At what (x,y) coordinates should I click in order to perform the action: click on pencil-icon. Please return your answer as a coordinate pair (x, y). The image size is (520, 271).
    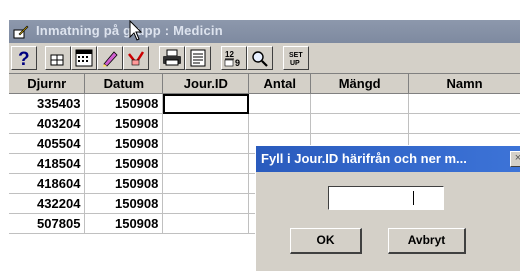
    Looking at the image, I should click on (110, 59).